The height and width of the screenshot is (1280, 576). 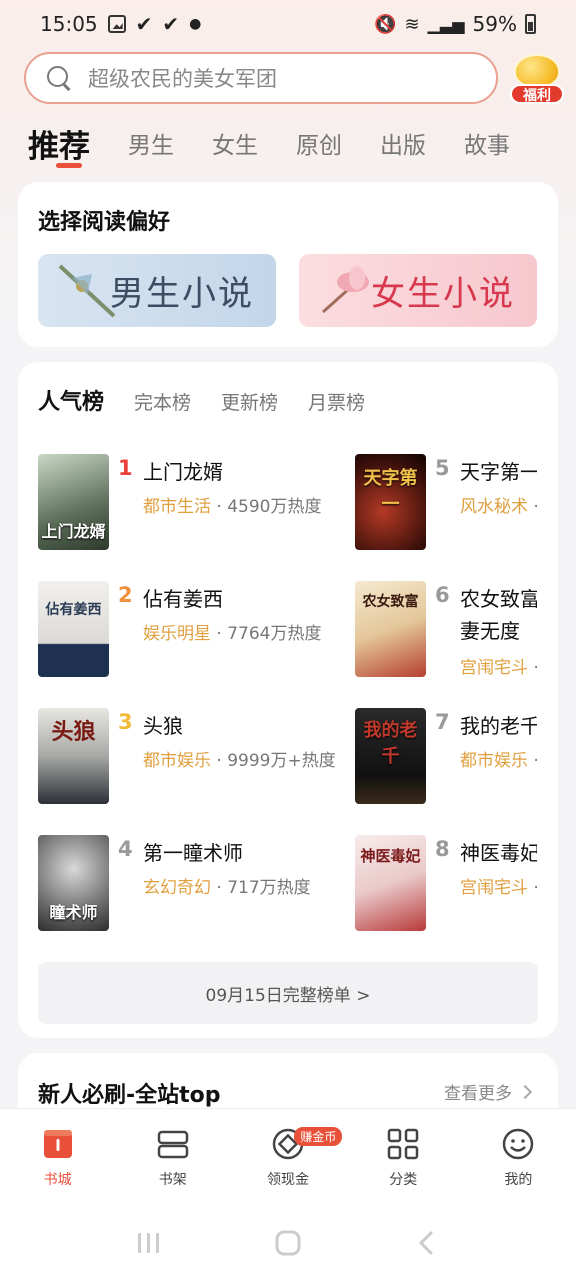 What do you see at coordinates (446, 756) in the screenshot?
I see `book-item: 我的老千 7 我的老千 都市娱乐 ·` at bounding box center [446, 756].